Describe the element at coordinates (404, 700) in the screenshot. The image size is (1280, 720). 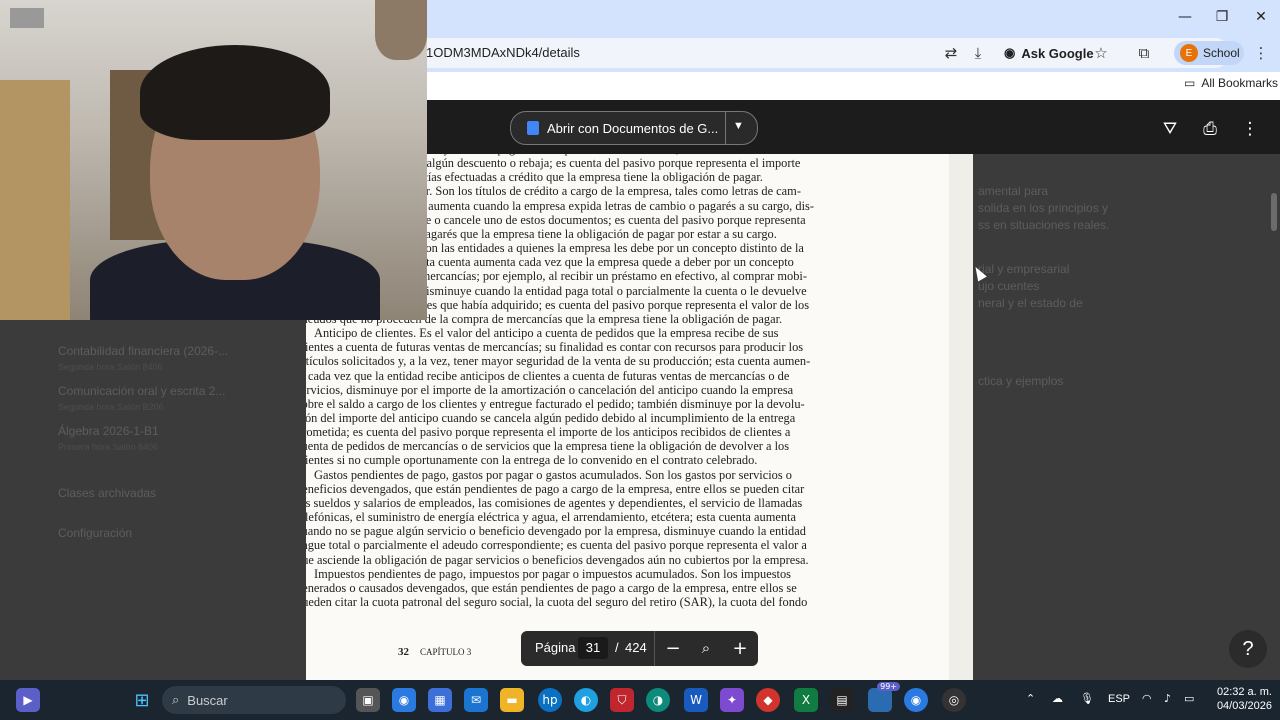
I see `chrome-app-icon: ◉` at that location.